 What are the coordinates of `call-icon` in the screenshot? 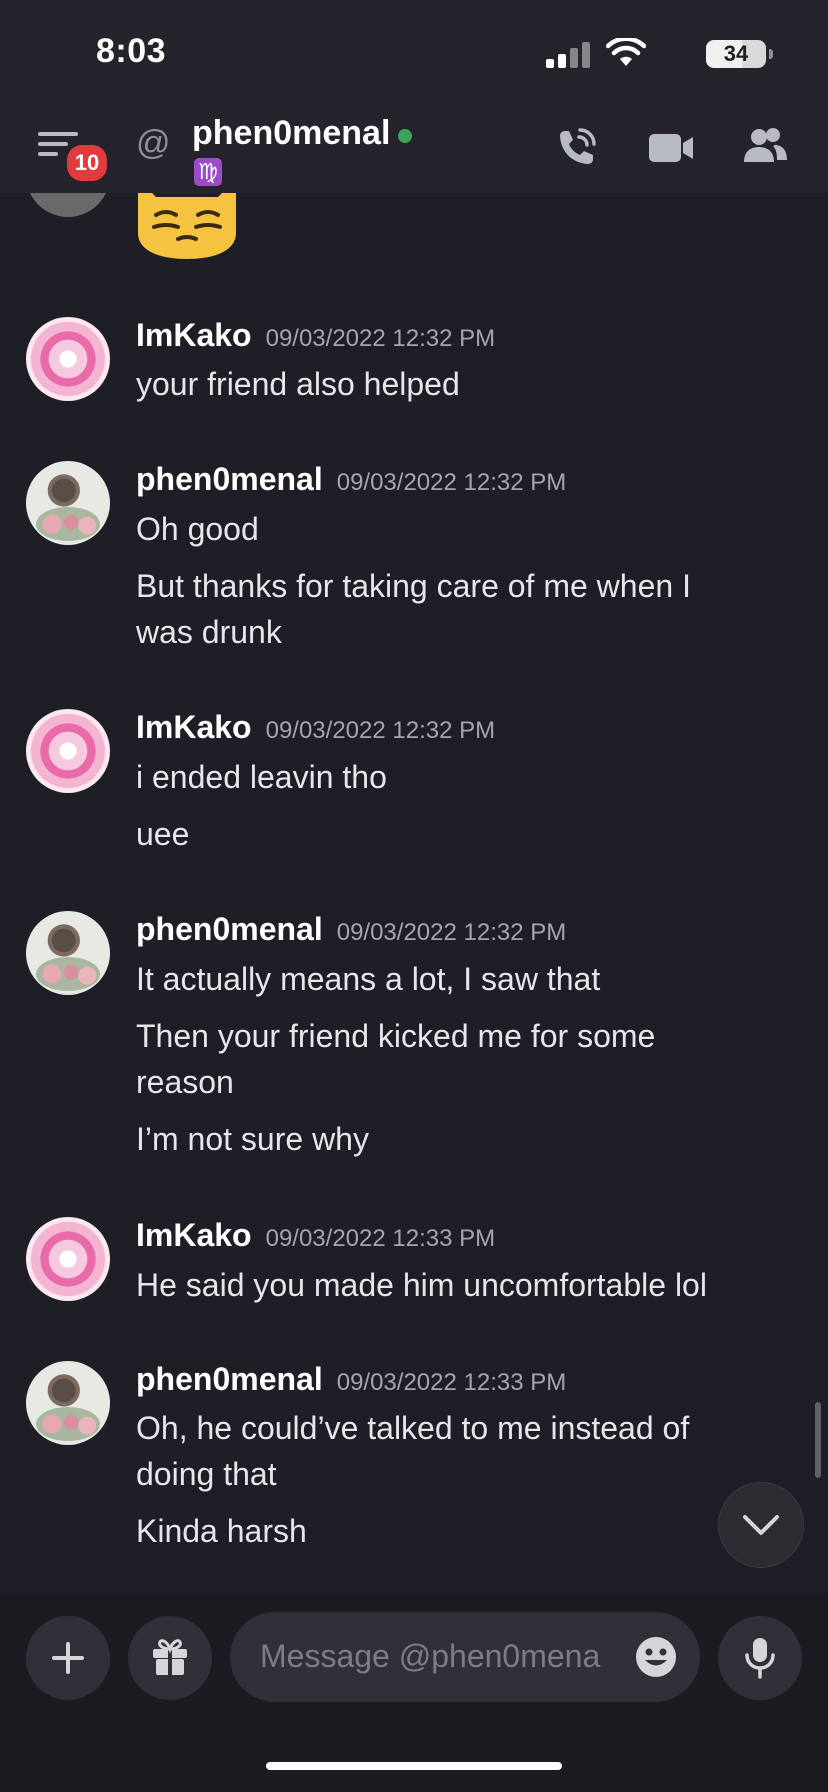 It's located at (576, 148).